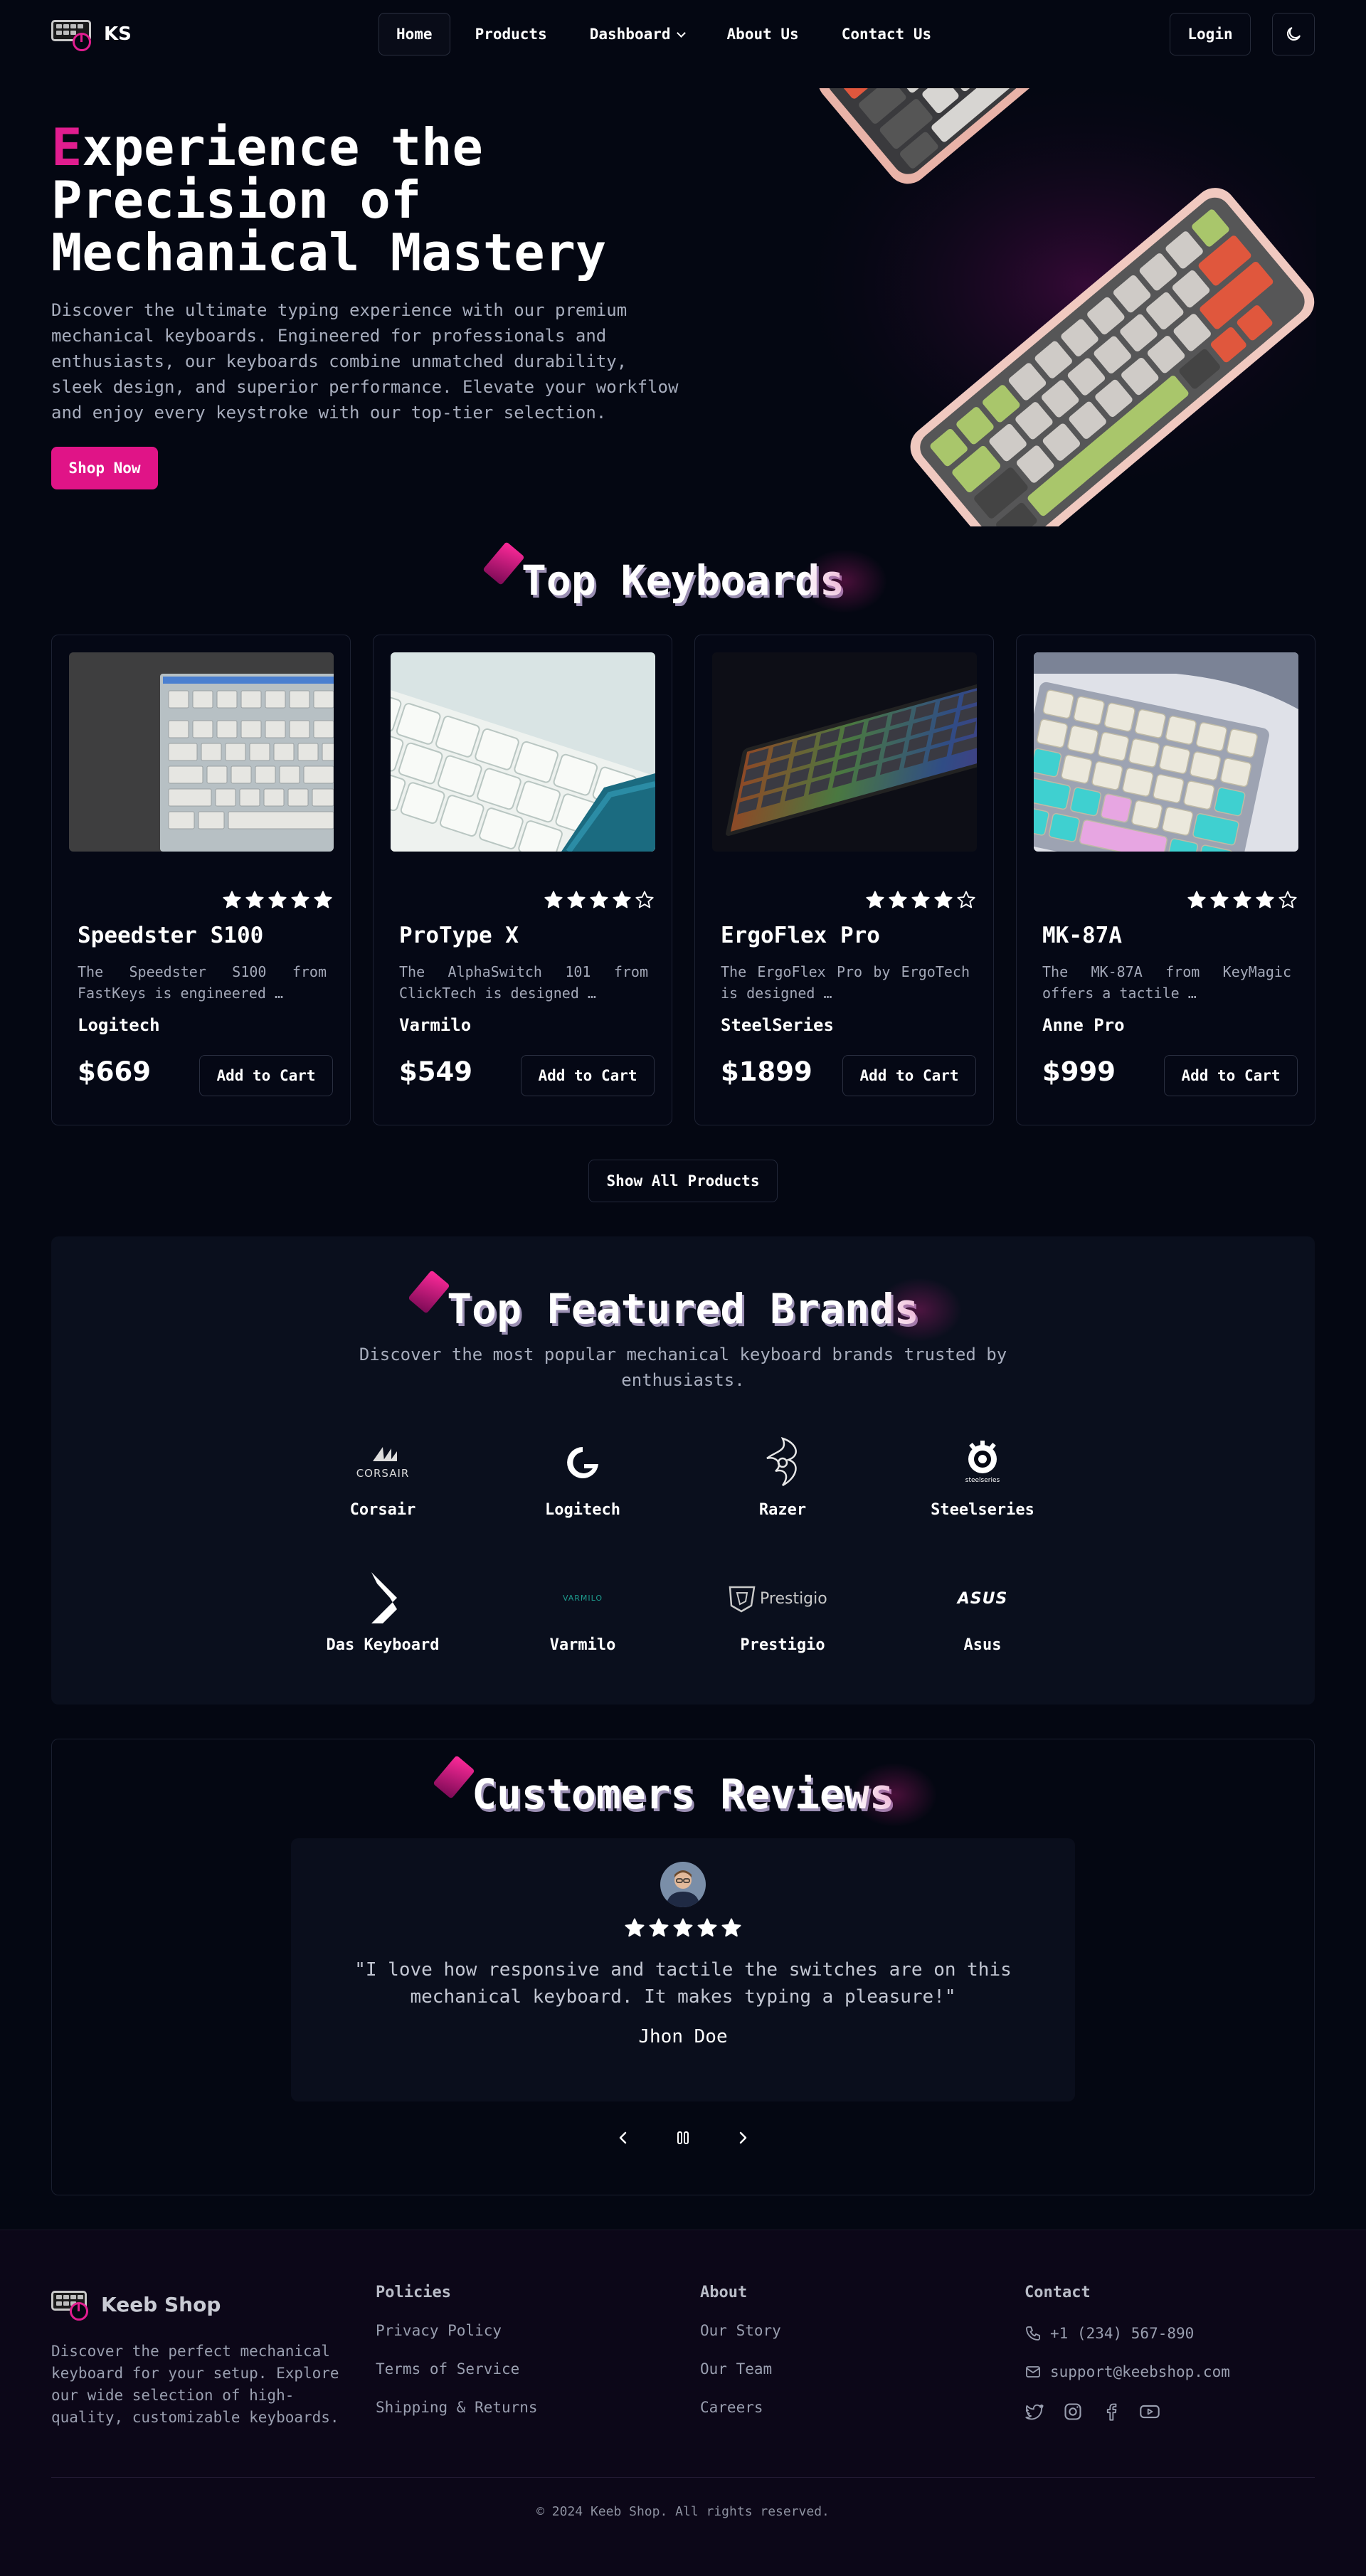 The image size is (1366, 2576). What do you see at coordinates (1034, 2411) in the screenshot?
I see `twitter-link` at bounding box center [1034, 2411].